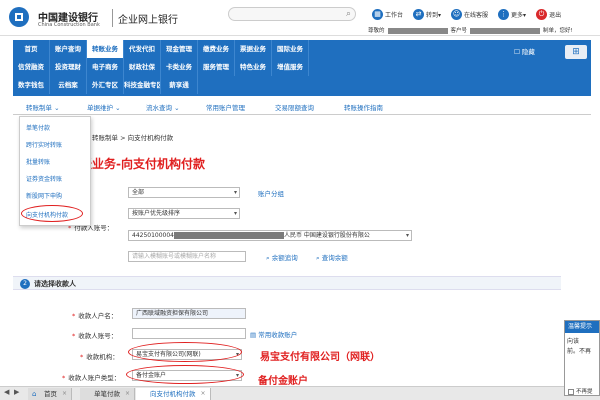 The height and width of the screenshot is (400, 600). I want to click on subnav-document-maintain: 单据维护 ⌄, so click(104, 107).